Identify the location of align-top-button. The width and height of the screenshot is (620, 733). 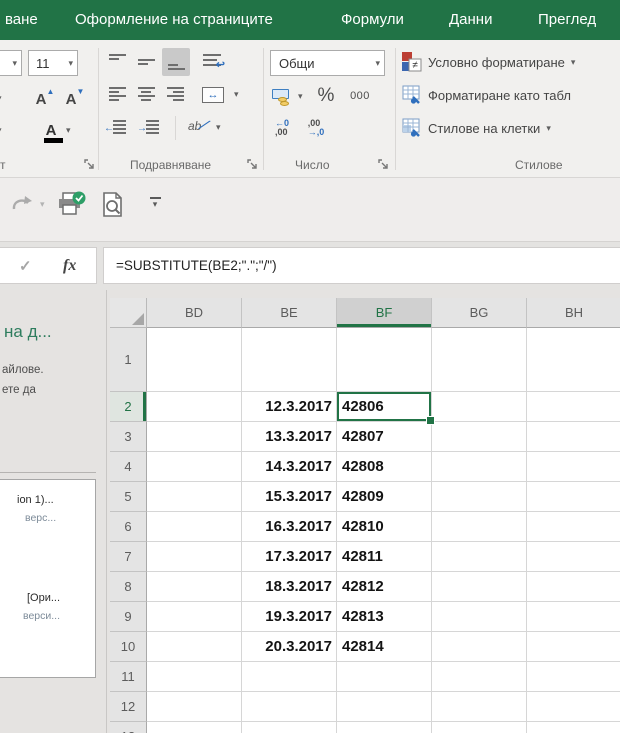
(117, 61).